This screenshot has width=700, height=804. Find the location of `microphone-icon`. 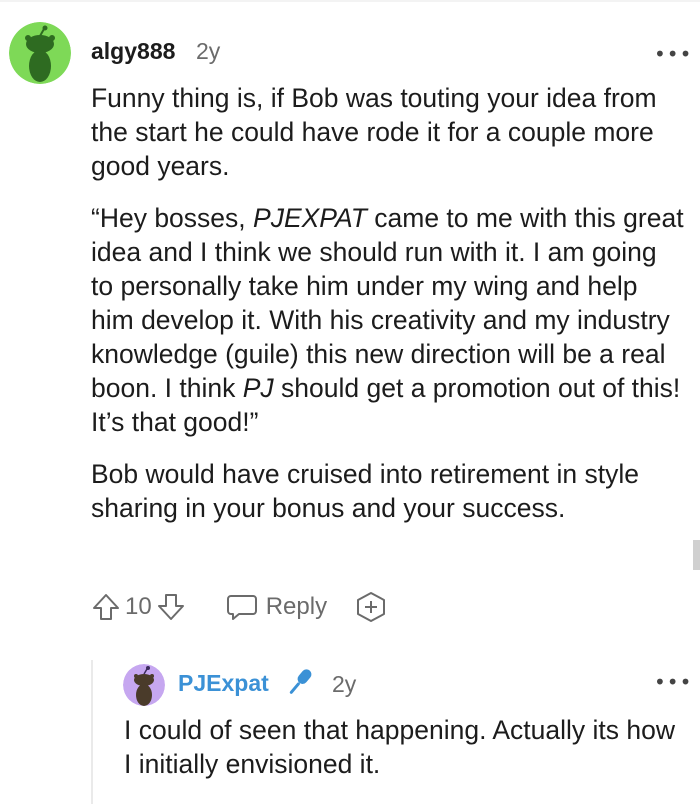

microphone-icon is located at coordinates (300, 682).